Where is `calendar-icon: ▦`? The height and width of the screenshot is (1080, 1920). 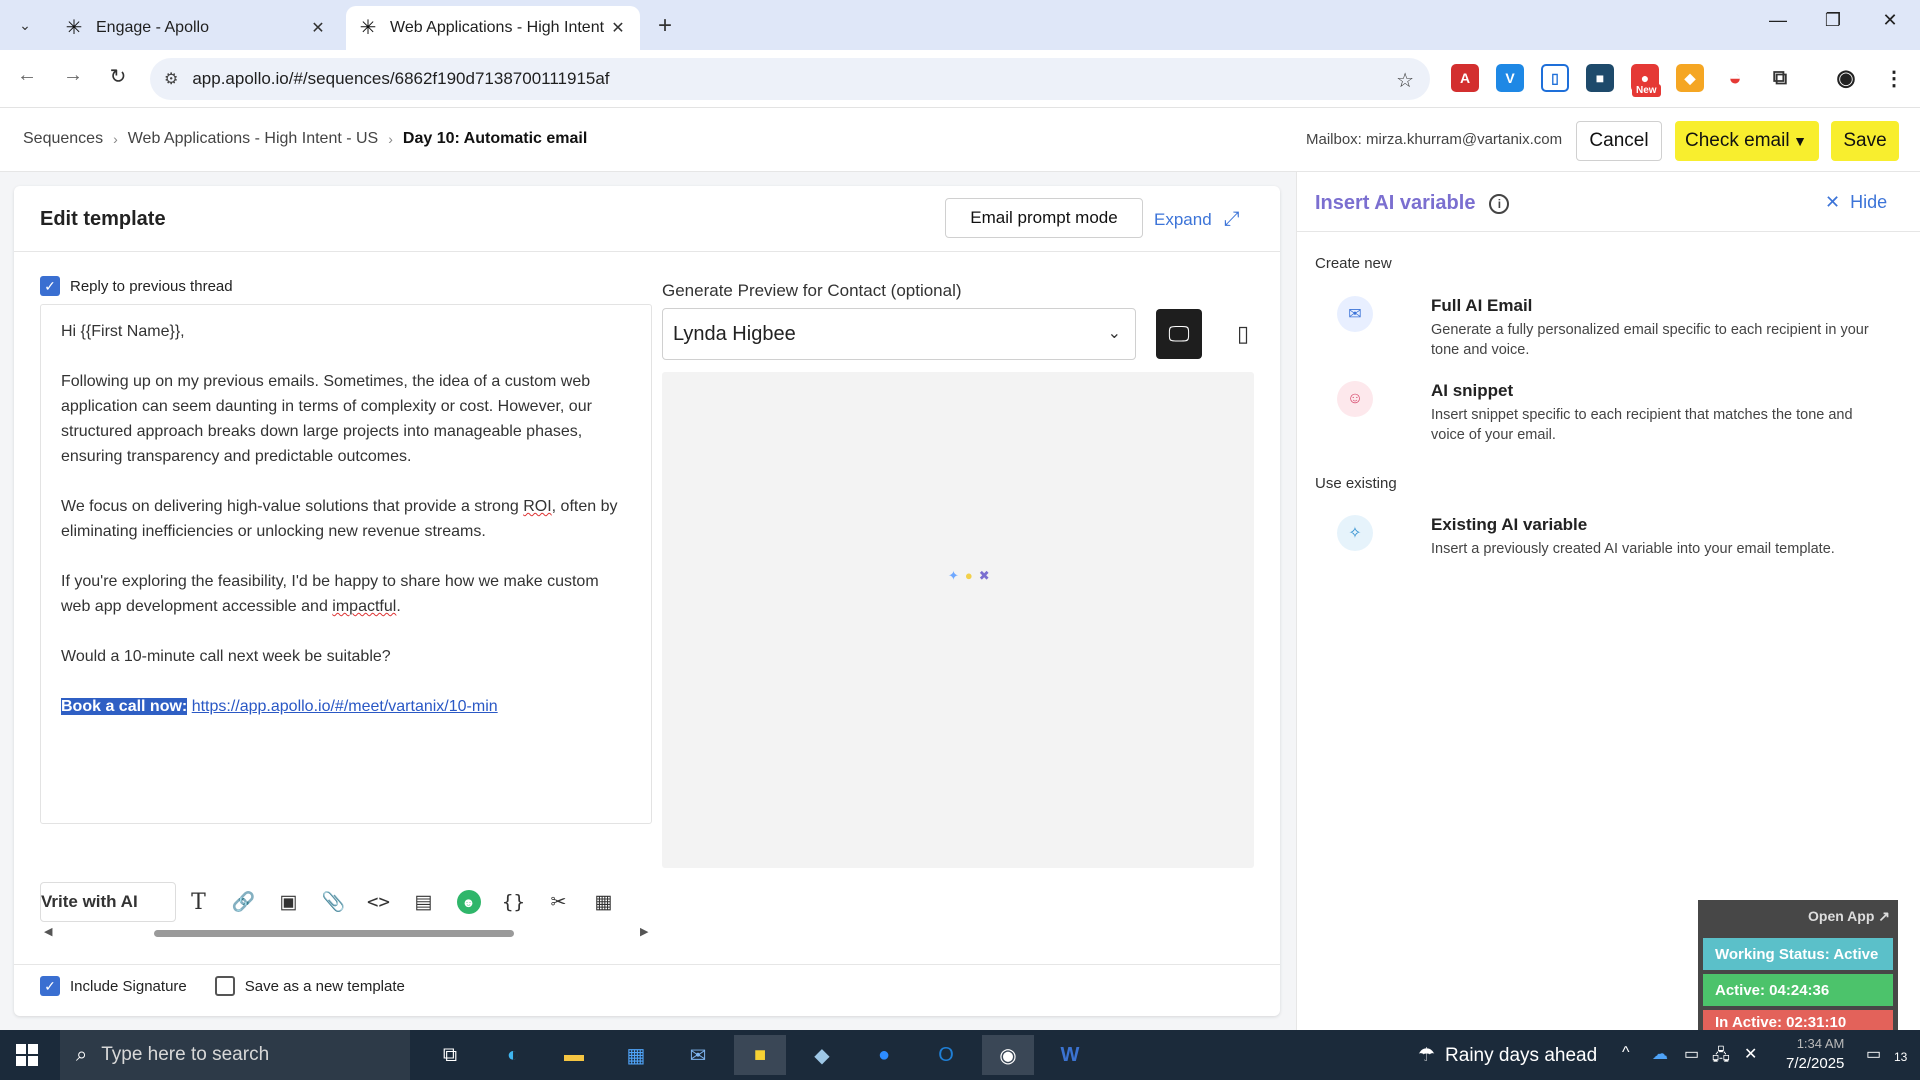
calendar-icon: ▦ is located at coordinates (603, 902).